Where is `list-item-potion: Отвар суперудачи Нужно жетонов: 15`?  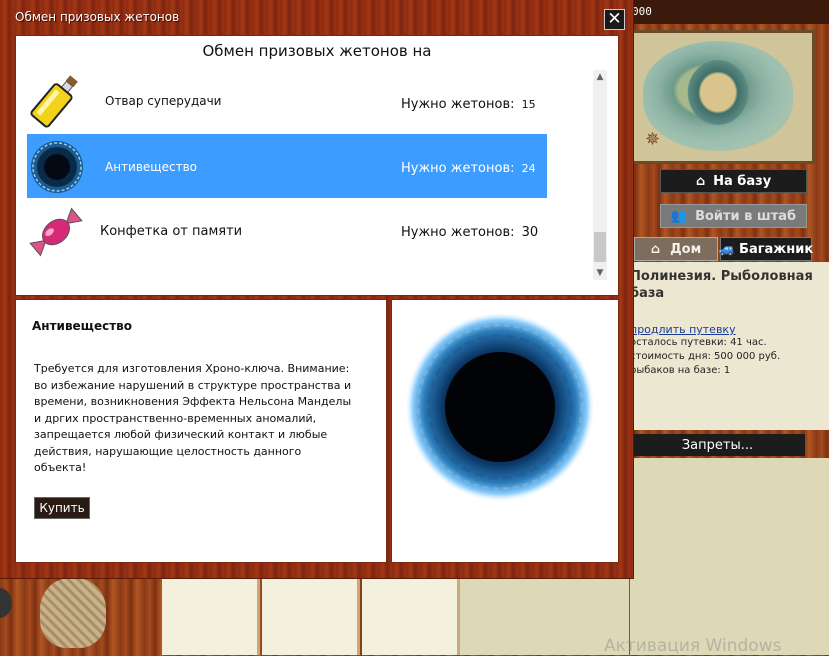 list-item-potion: Отвар суперудачи Нужно жетонов: 15 is located at coordinates (287, 100).